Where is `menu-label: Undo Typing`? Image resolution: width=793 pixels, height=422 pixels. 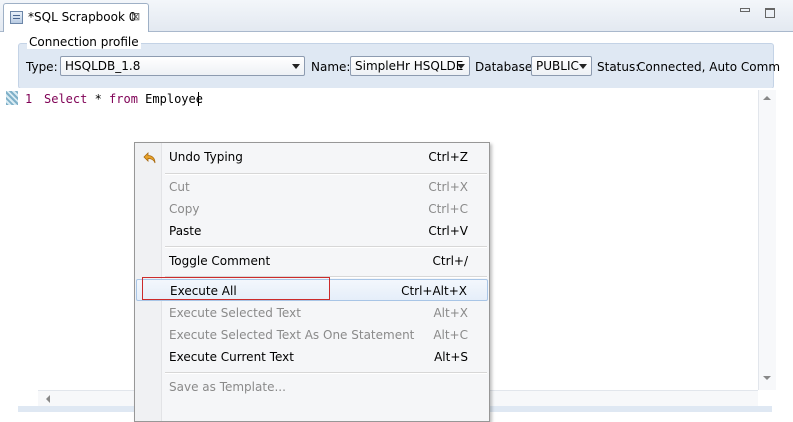 menu-label: Undo Typing is located at coordinates (206, 157).